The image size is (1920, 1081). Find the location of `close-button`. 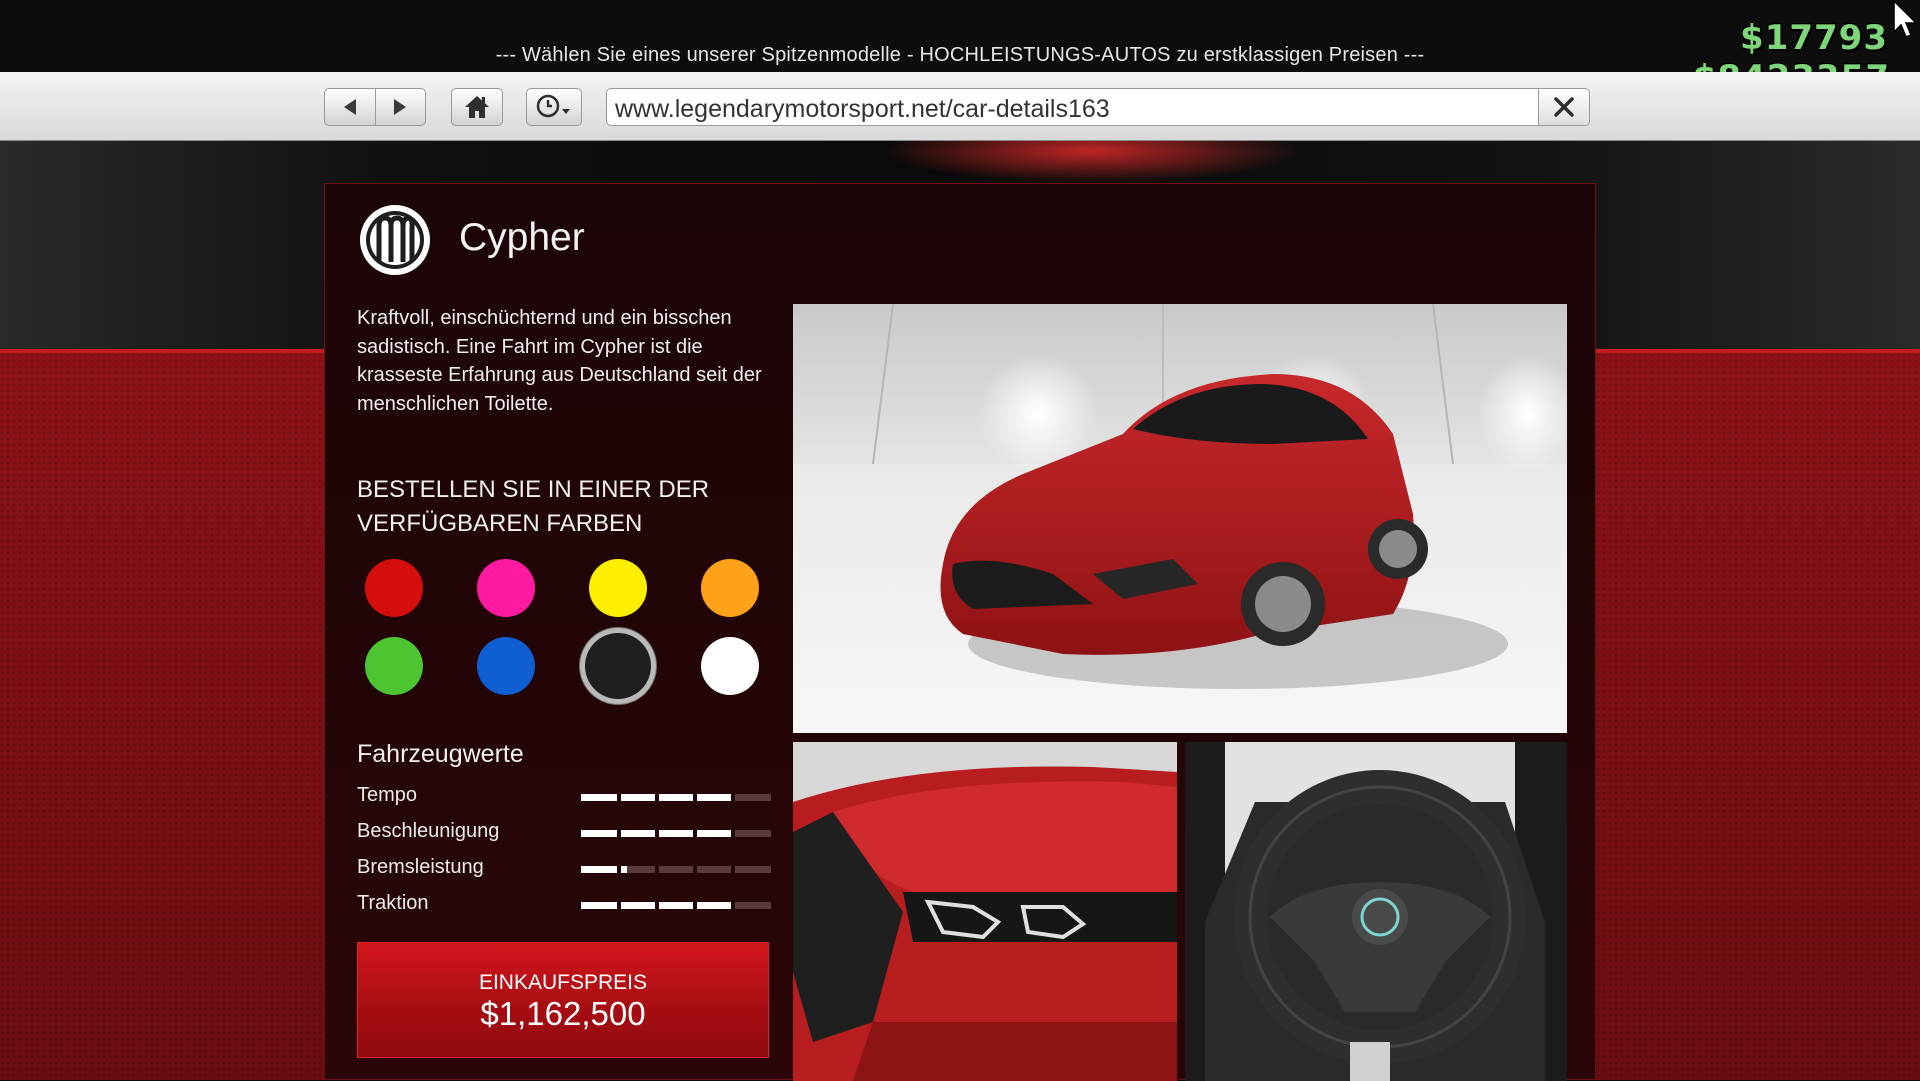

close-button is located at coordinates (1563, 107).